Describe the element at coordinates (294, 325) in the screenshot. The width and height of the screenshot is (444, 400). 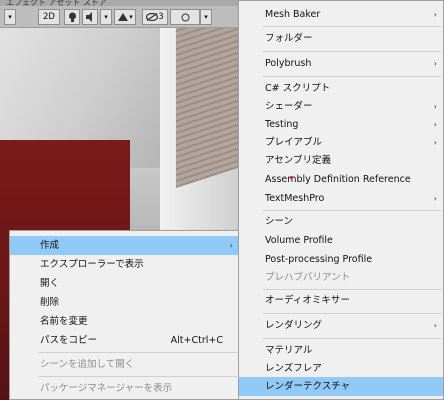
I see `menu-item-label: レンダリング` at that location.